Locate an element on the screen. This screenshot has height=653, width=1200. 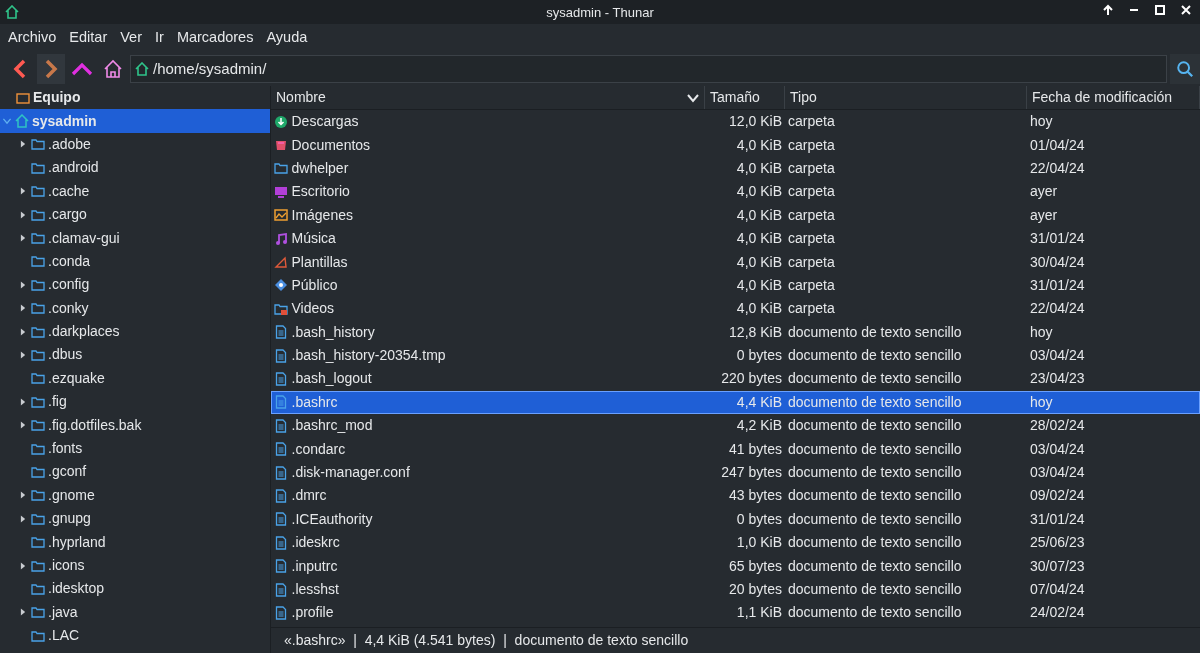
tree-item: sysadmin is located at coordinates (135, 121).